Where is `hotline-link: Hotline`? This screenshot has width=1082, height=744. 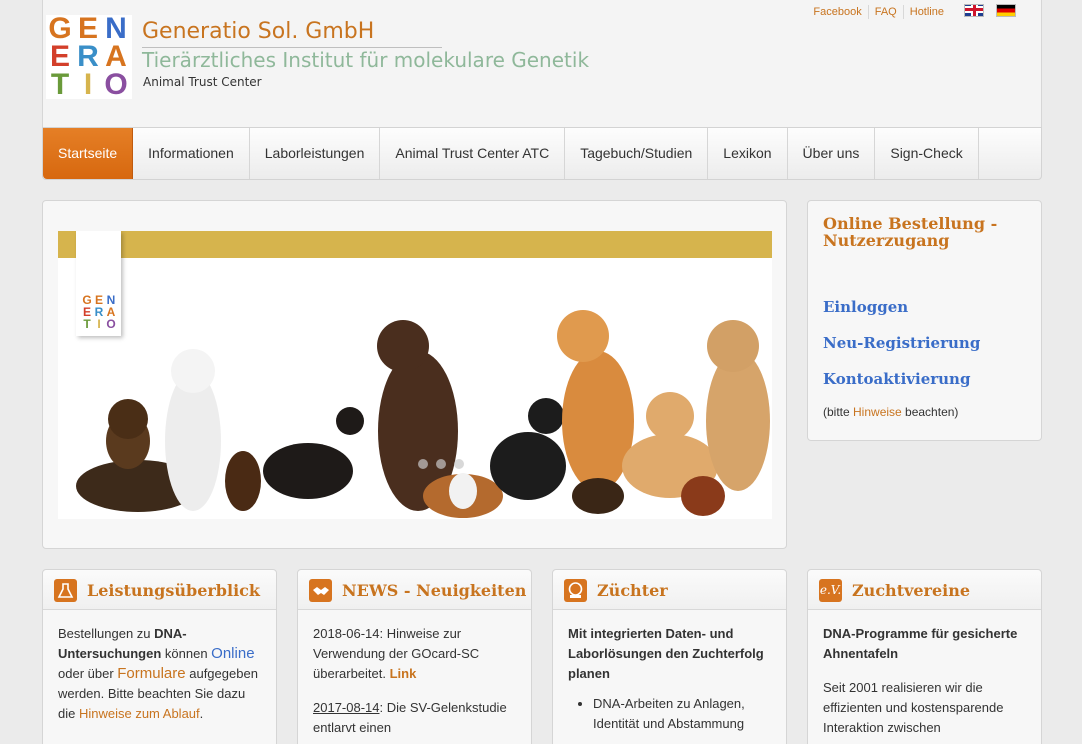
hotline-link: Hotline is located at coordinates (926, 12).